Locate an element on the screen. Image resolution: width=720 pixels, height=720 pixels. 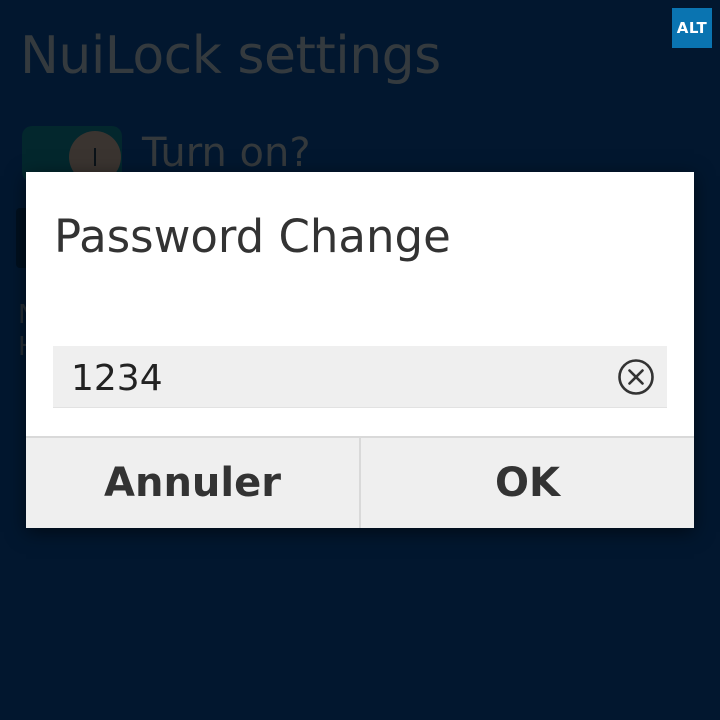
page-title: NuiLock settings is located at coordinates (230, 56).